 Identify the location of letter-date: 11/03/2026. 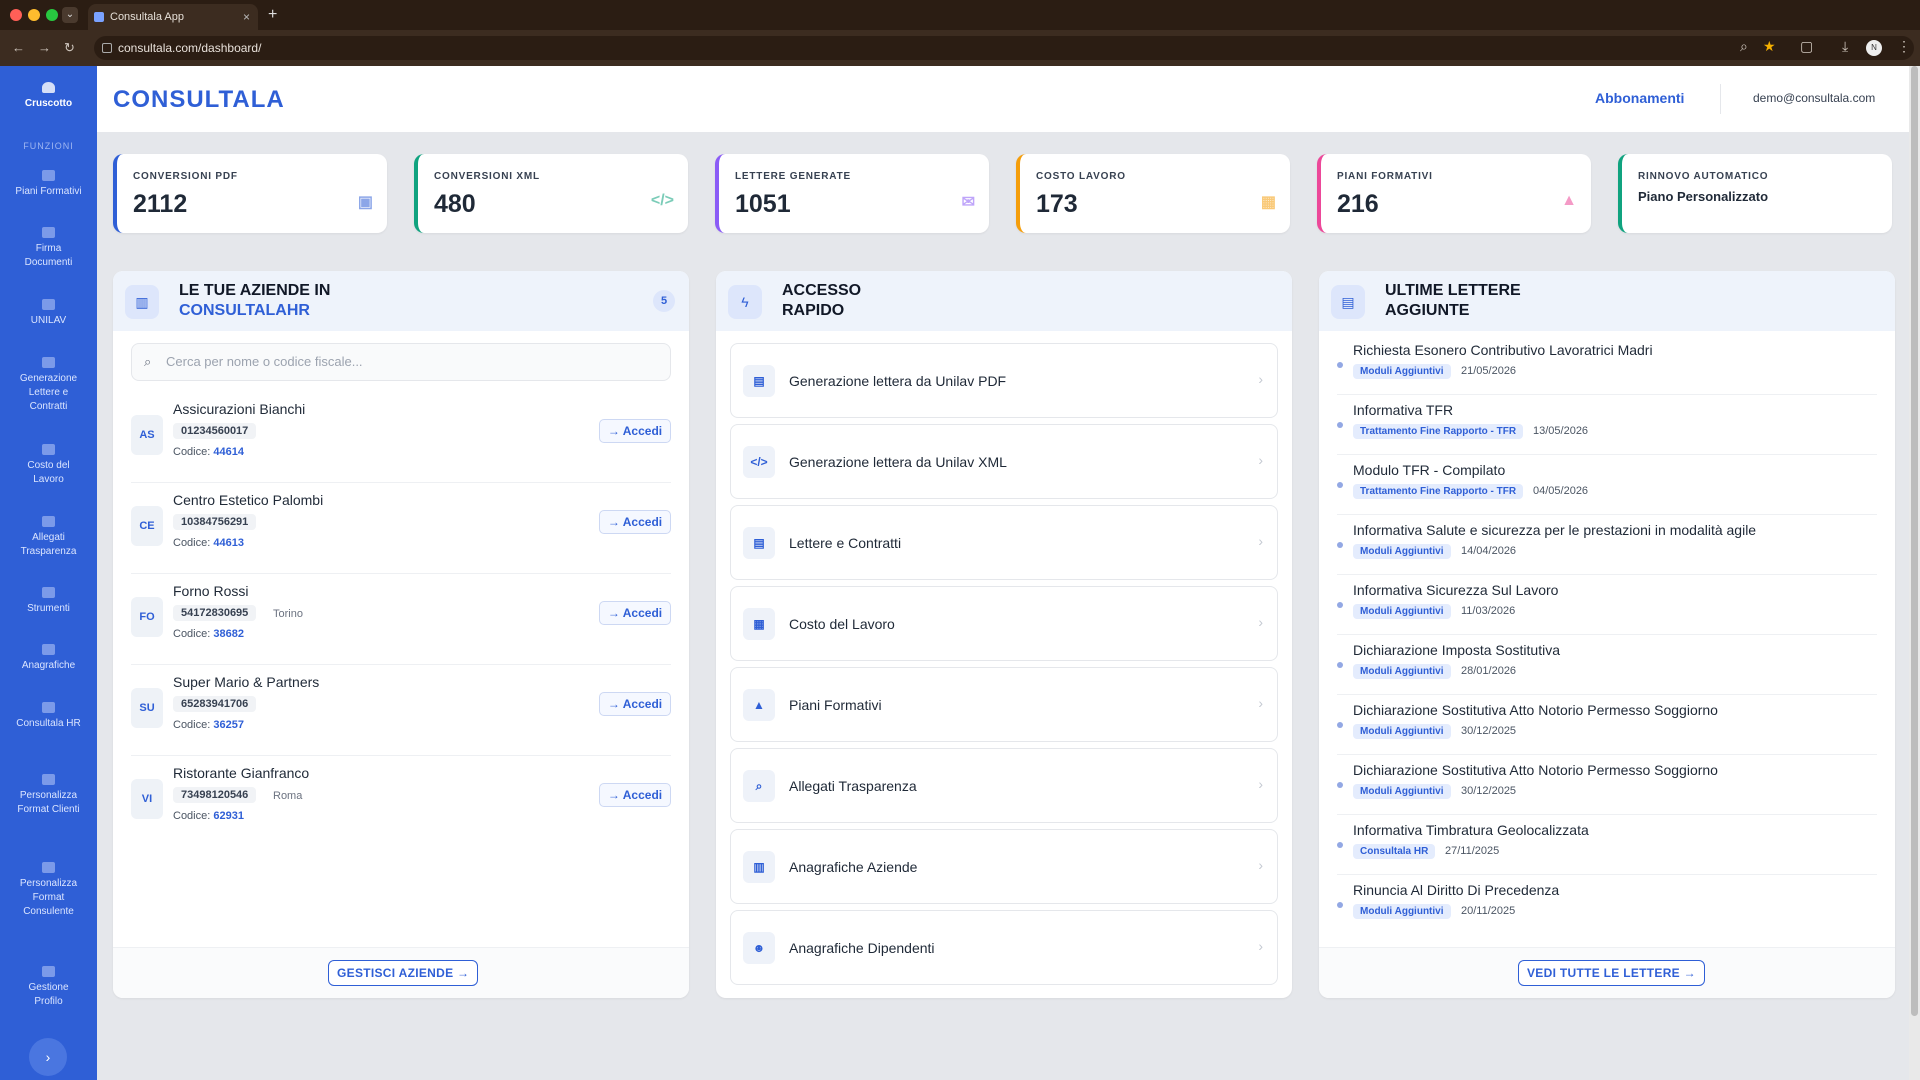
(1488, 611).